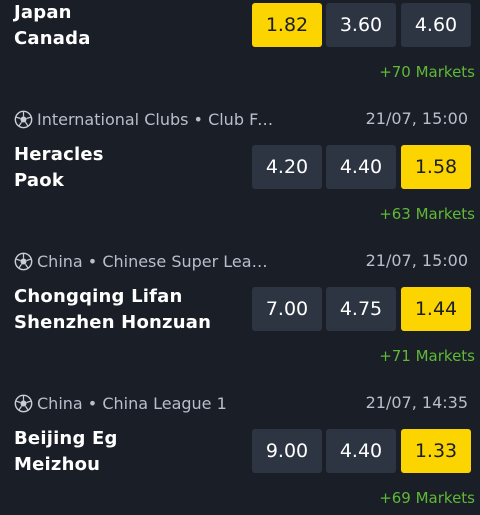  Describe the element at coordinates (436, 451) in the screenshot. I see `odd-away-button: 1.33` at that location.